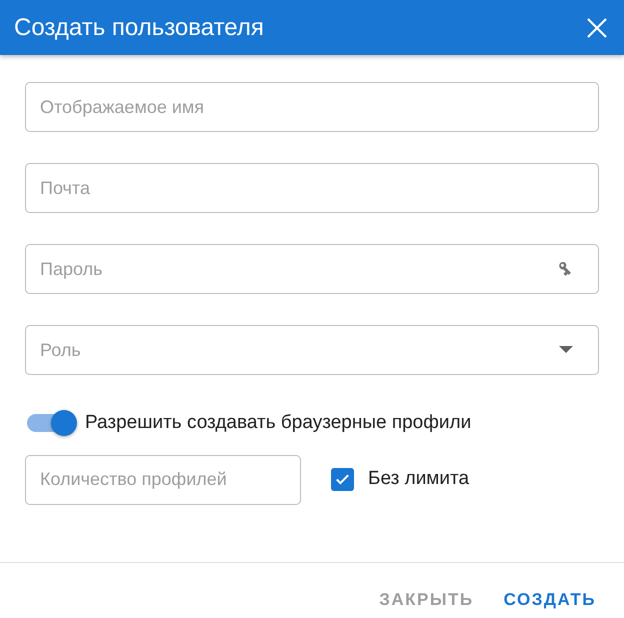  I want to click on profile-count-field: Количество профилей, so click(163, 479).